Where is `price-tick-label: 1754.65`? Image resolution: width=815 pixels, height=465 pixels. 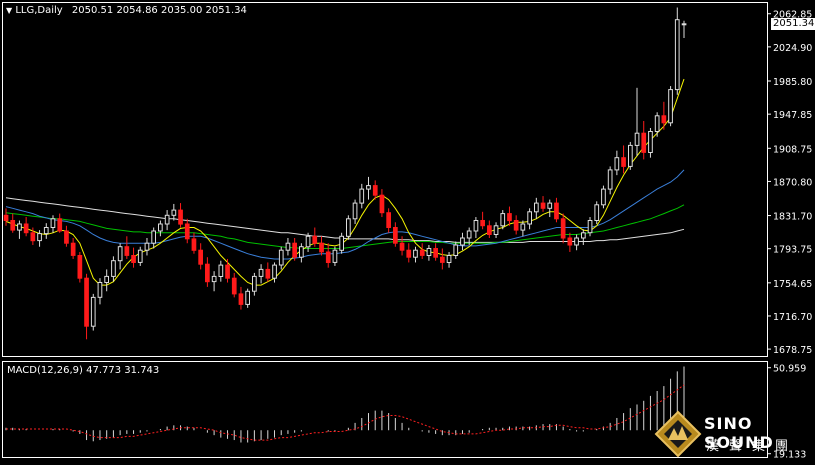 price-tick-label: 1754.65 is located at coordinates (792, 284).